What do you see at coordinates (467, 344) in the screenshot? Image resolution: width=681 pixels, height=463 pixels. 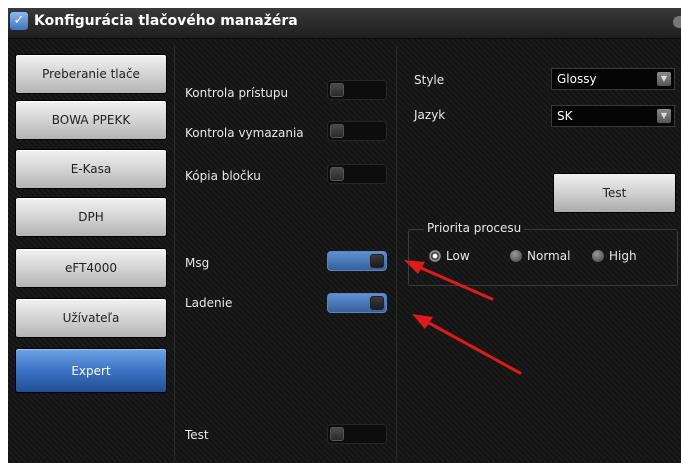 I see `annotation-arrow-ladenie` at bounding box center [467, 344].